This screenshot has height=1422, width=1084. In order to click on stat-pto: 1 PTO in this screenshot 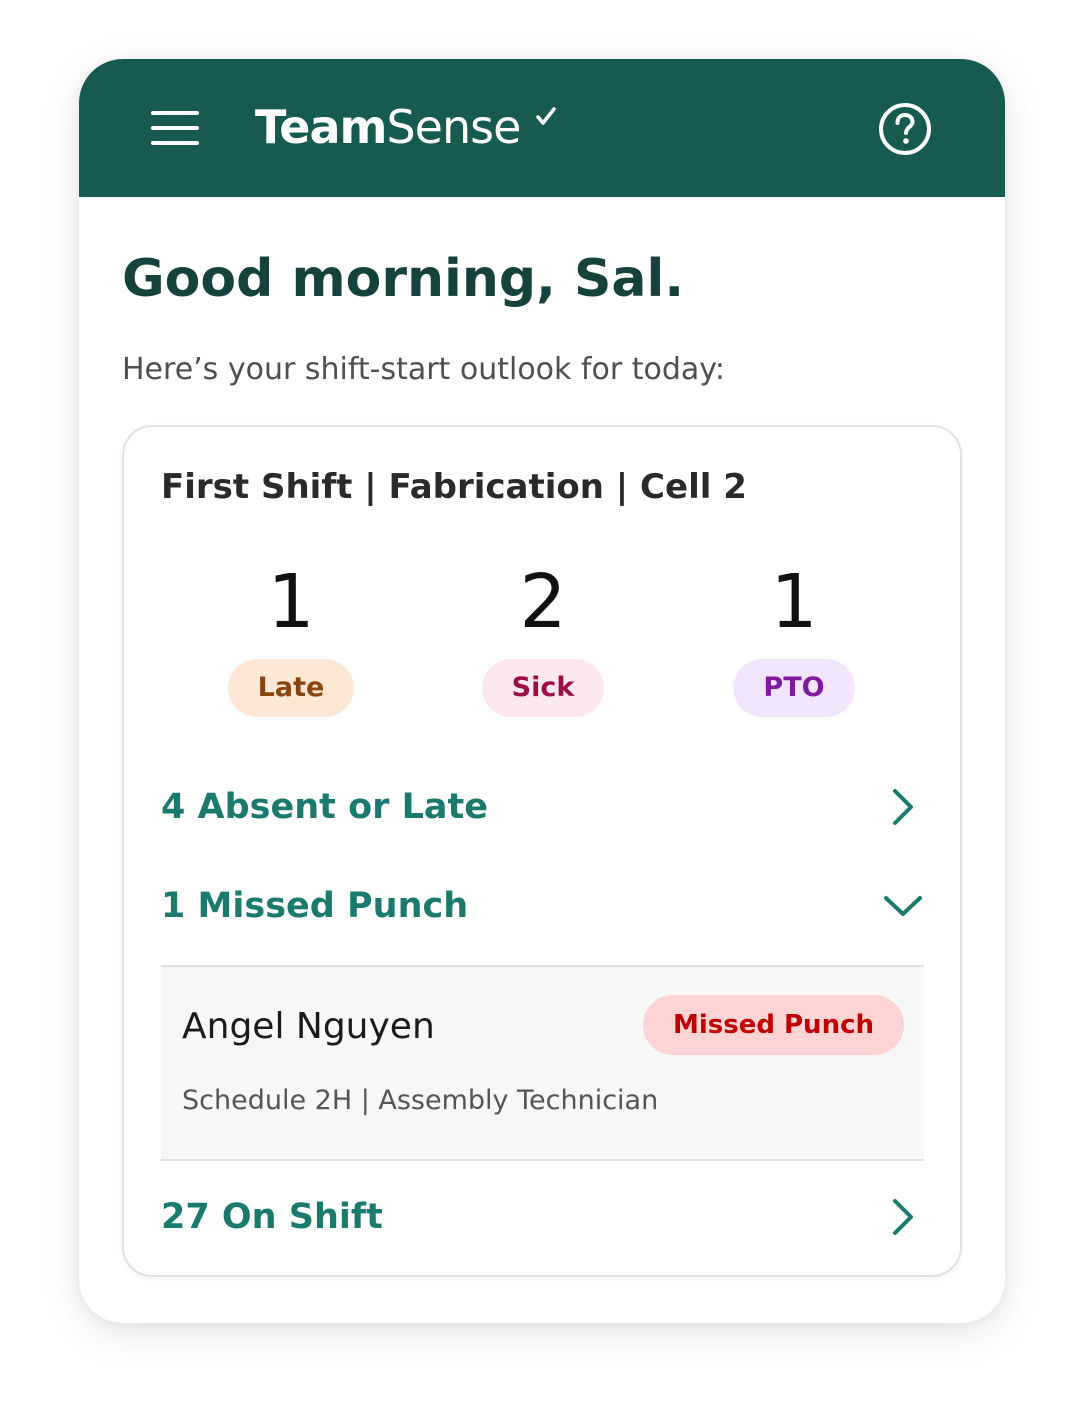, I will do `click(794, 637)`.